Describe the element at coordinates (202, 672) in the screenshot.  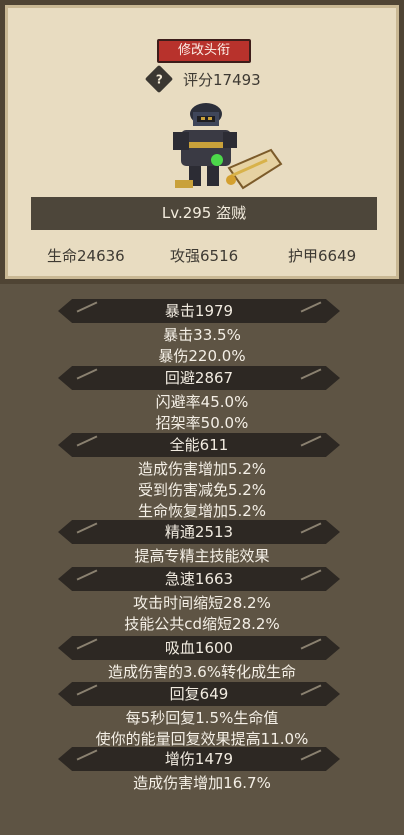
I see `attribute-detail: 造成伤害的3.6%转化成生命` at that location.